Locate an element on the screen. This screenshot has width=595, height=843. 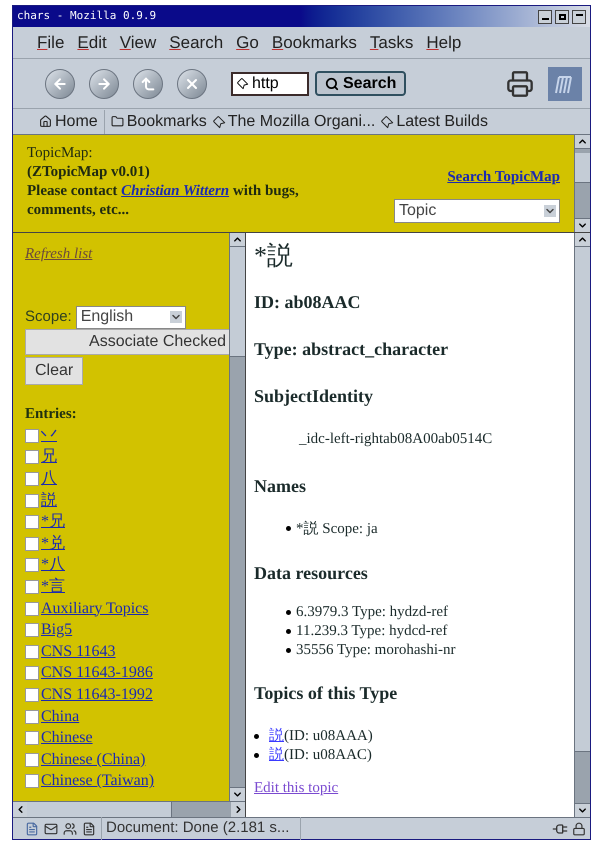
subject-identity: _idc-left-rightab08A00ab0514C is located at coordinates (396, 439).